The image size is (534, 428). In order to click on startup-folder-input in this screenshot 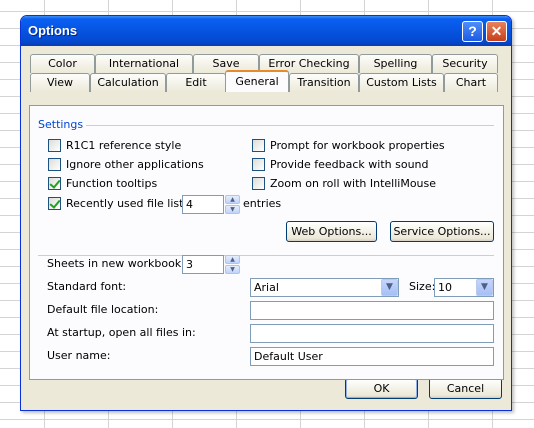, I will do `click(372, 333)`.